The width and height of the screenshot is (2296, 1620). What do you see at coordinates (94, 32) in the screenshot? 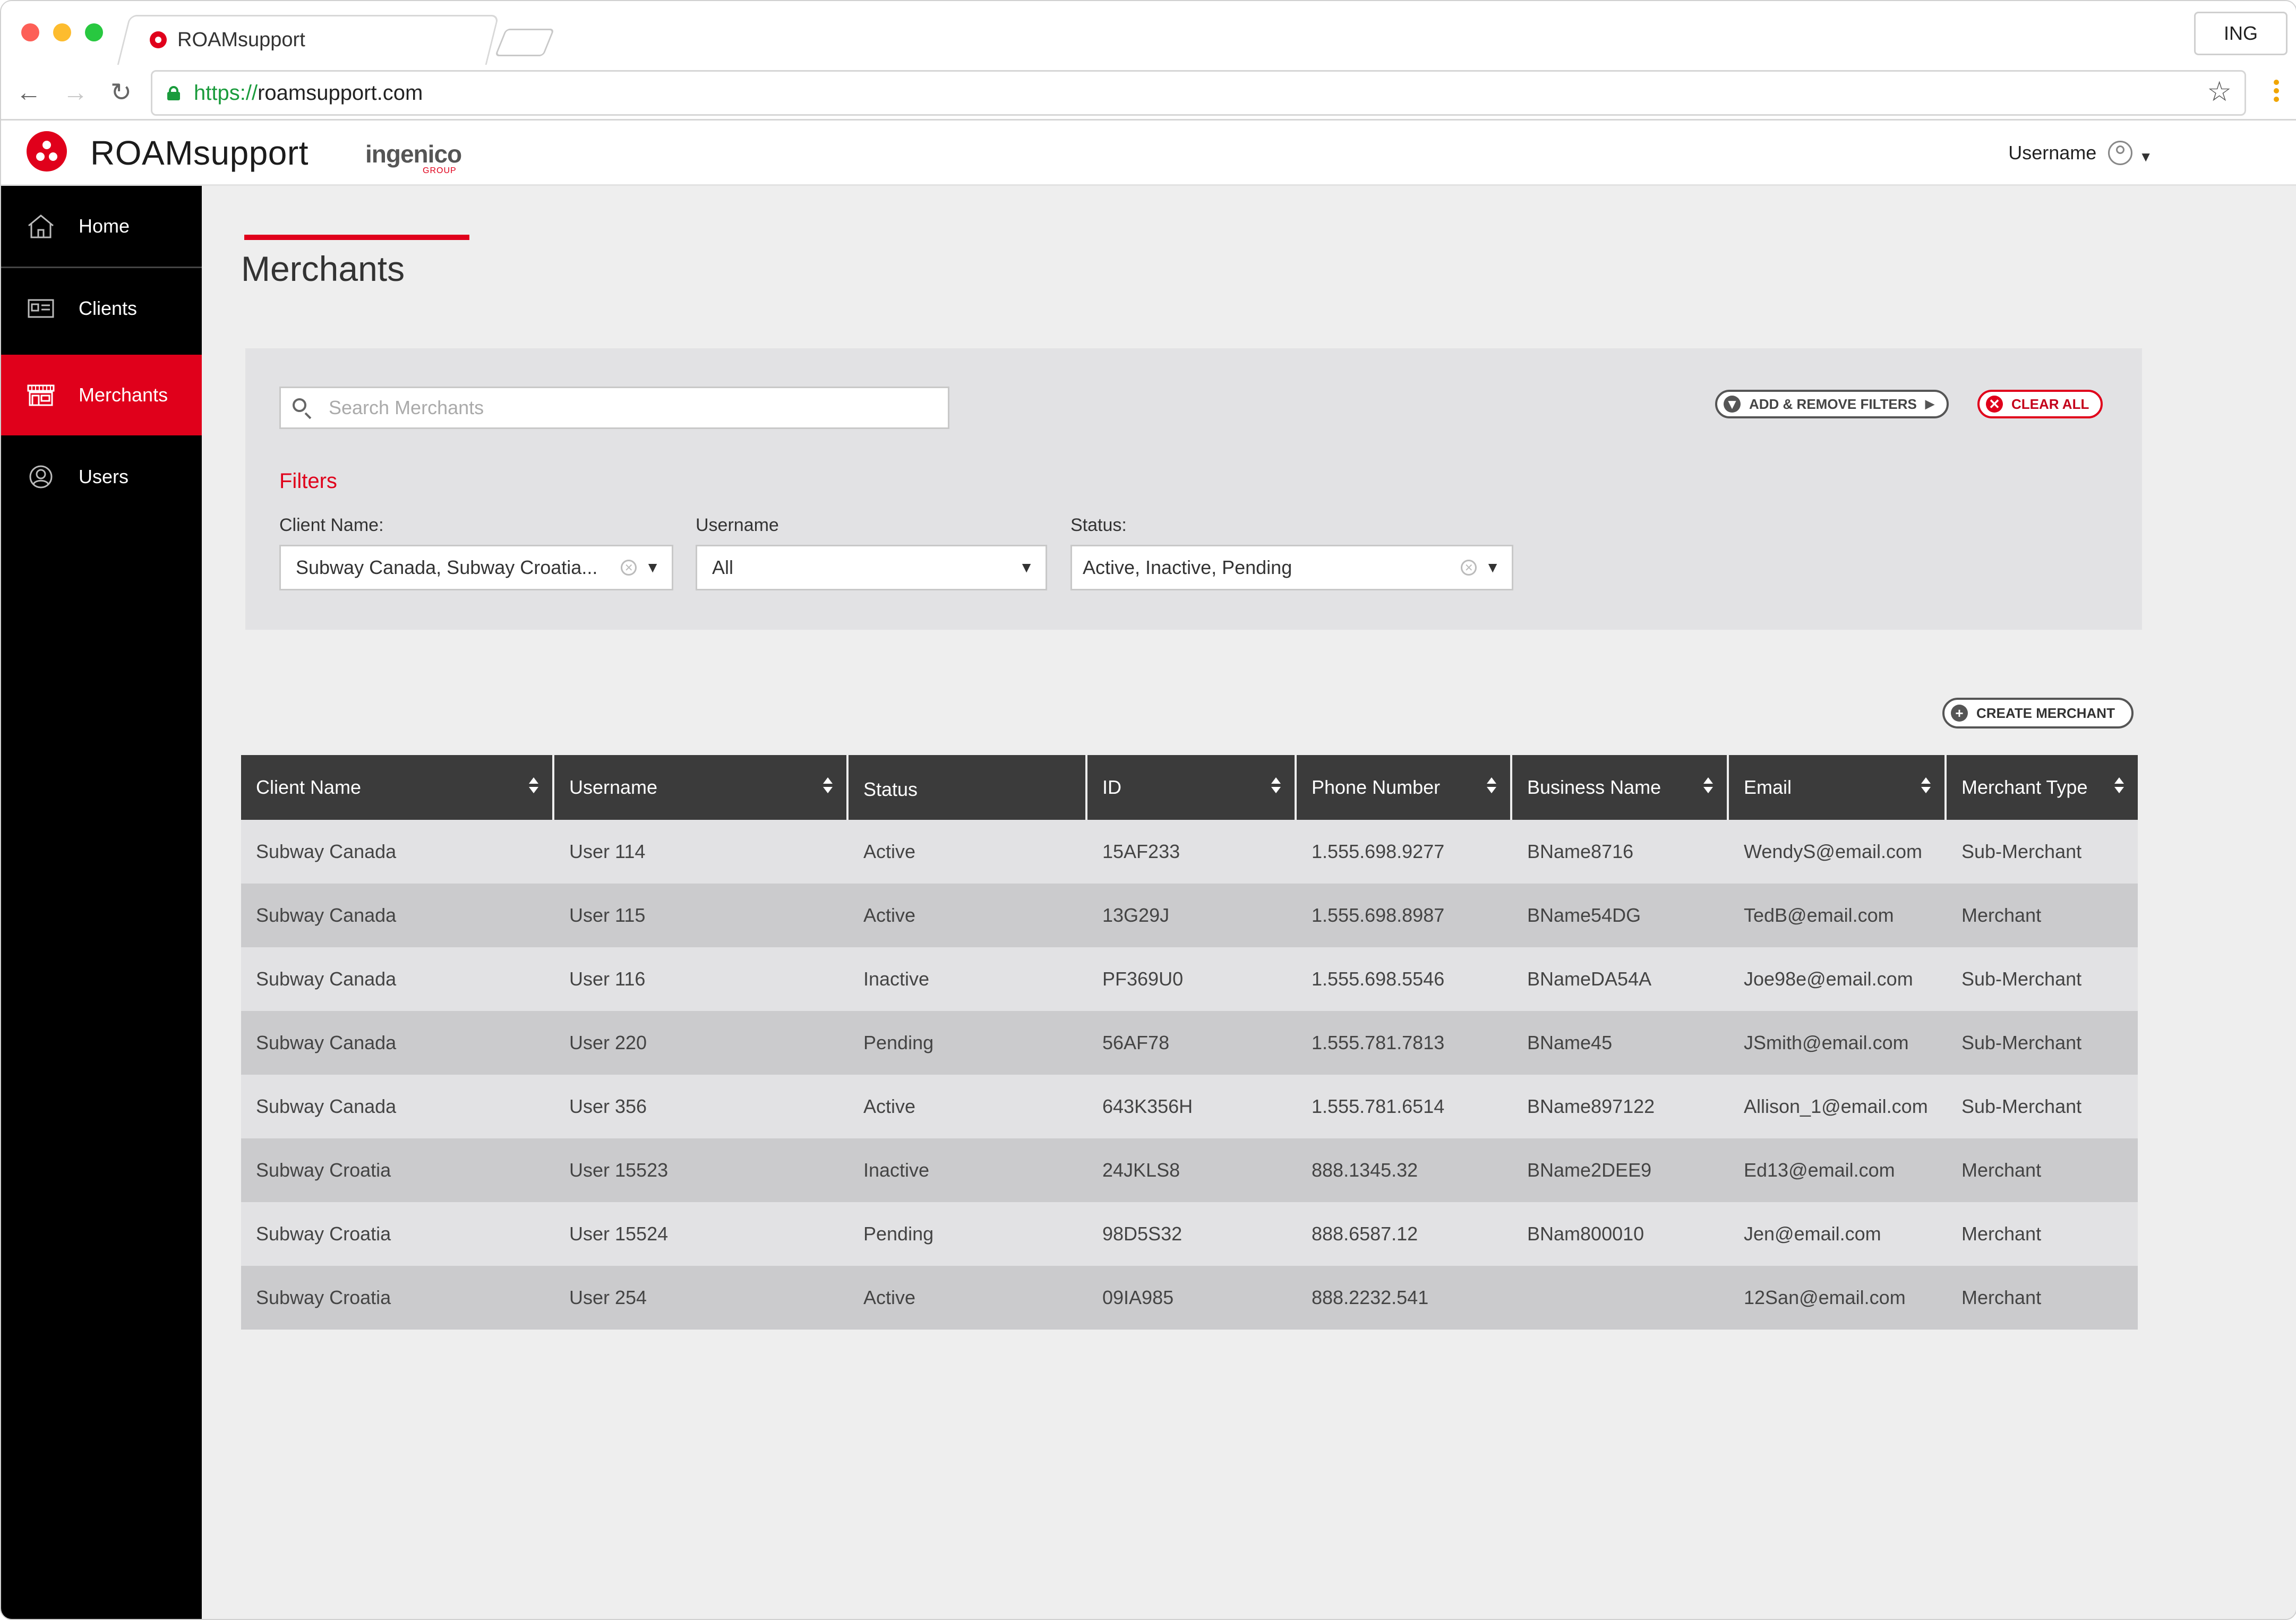
I see `maximize-window-button` at bounding box center [94, 32].